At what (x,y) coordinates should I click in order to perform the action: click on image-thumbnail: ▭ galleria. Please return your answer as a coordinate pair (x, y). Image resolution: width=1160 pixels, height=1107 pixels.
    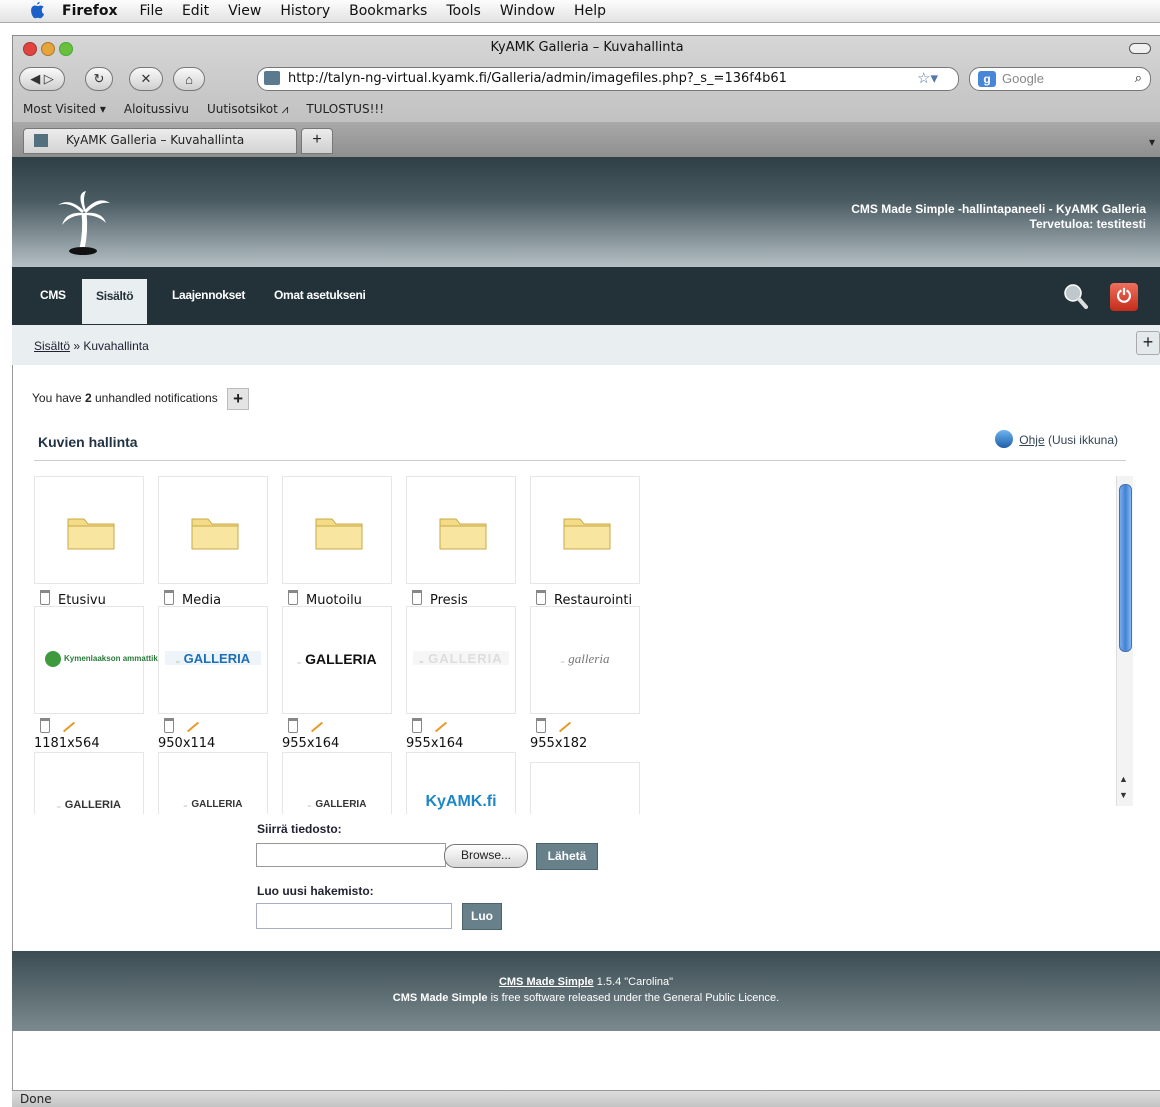
    Looking at the image, I should click on (585, 660).